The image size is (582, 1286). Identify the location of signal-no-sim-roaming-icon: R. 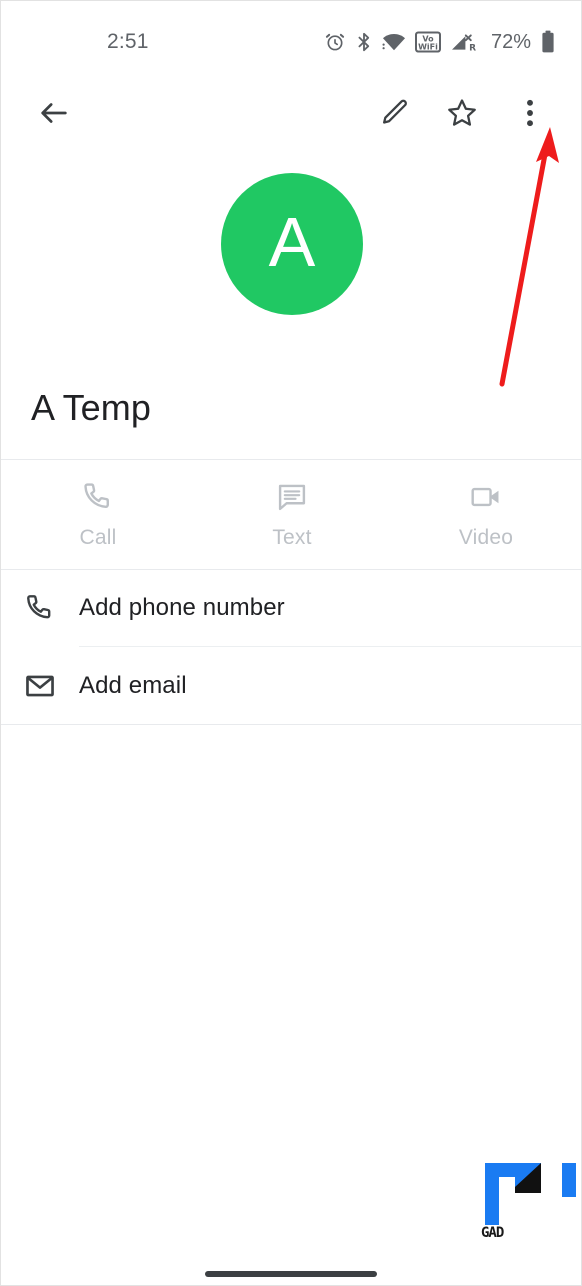
(464, 42).